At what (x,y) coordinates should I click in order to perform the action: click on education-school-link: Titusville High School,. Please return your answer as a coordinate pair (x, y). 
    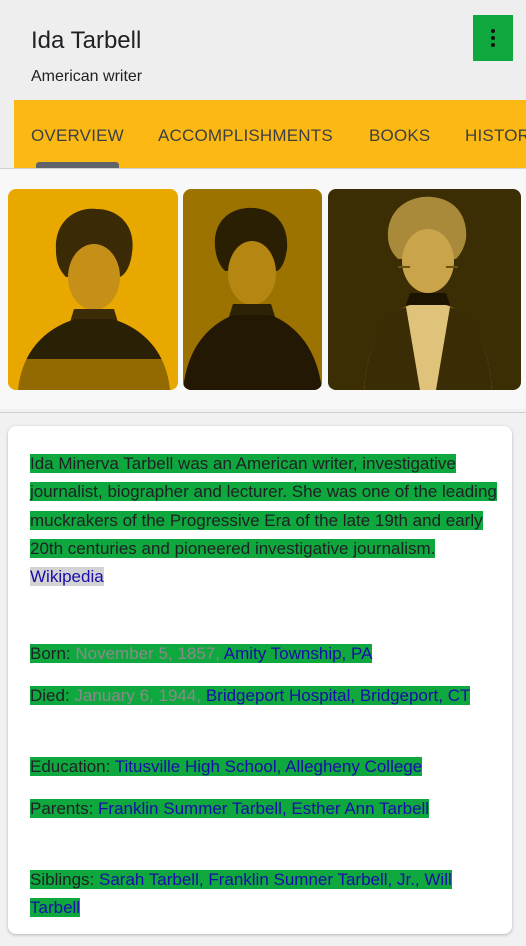
    Looking at the image, I should click on (198, 766).